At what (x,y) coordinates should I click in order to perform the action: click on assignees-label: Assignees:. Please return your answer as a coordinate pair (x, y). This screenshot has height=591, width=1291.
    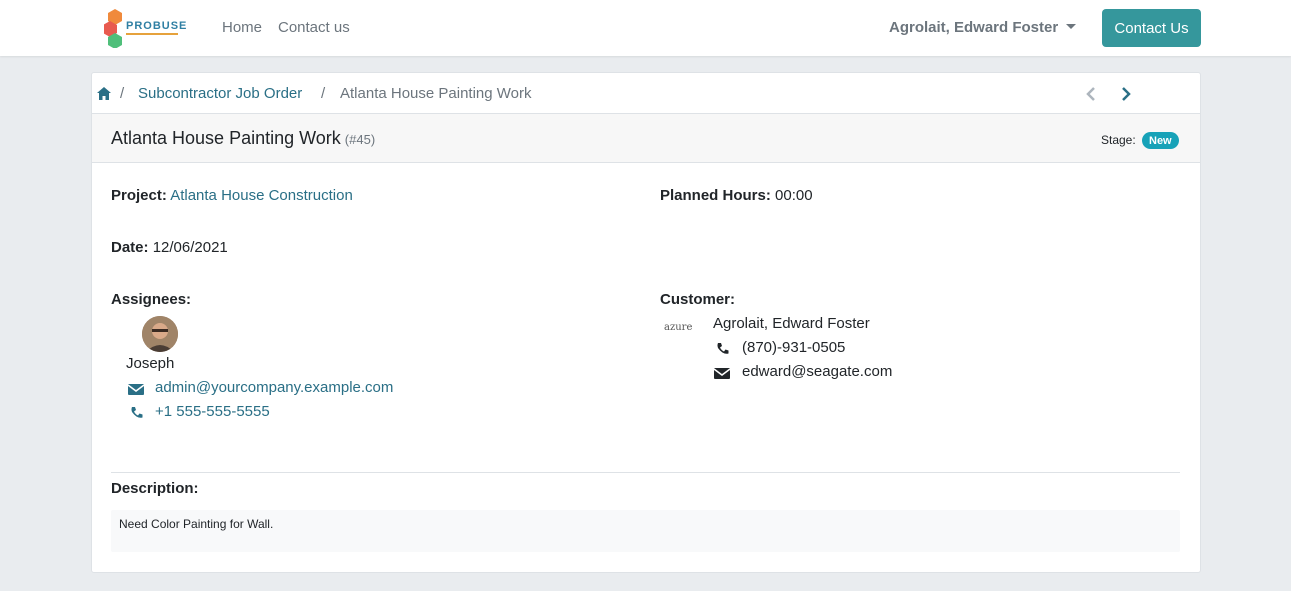
    Looking at the image, I should click on (151, 299).